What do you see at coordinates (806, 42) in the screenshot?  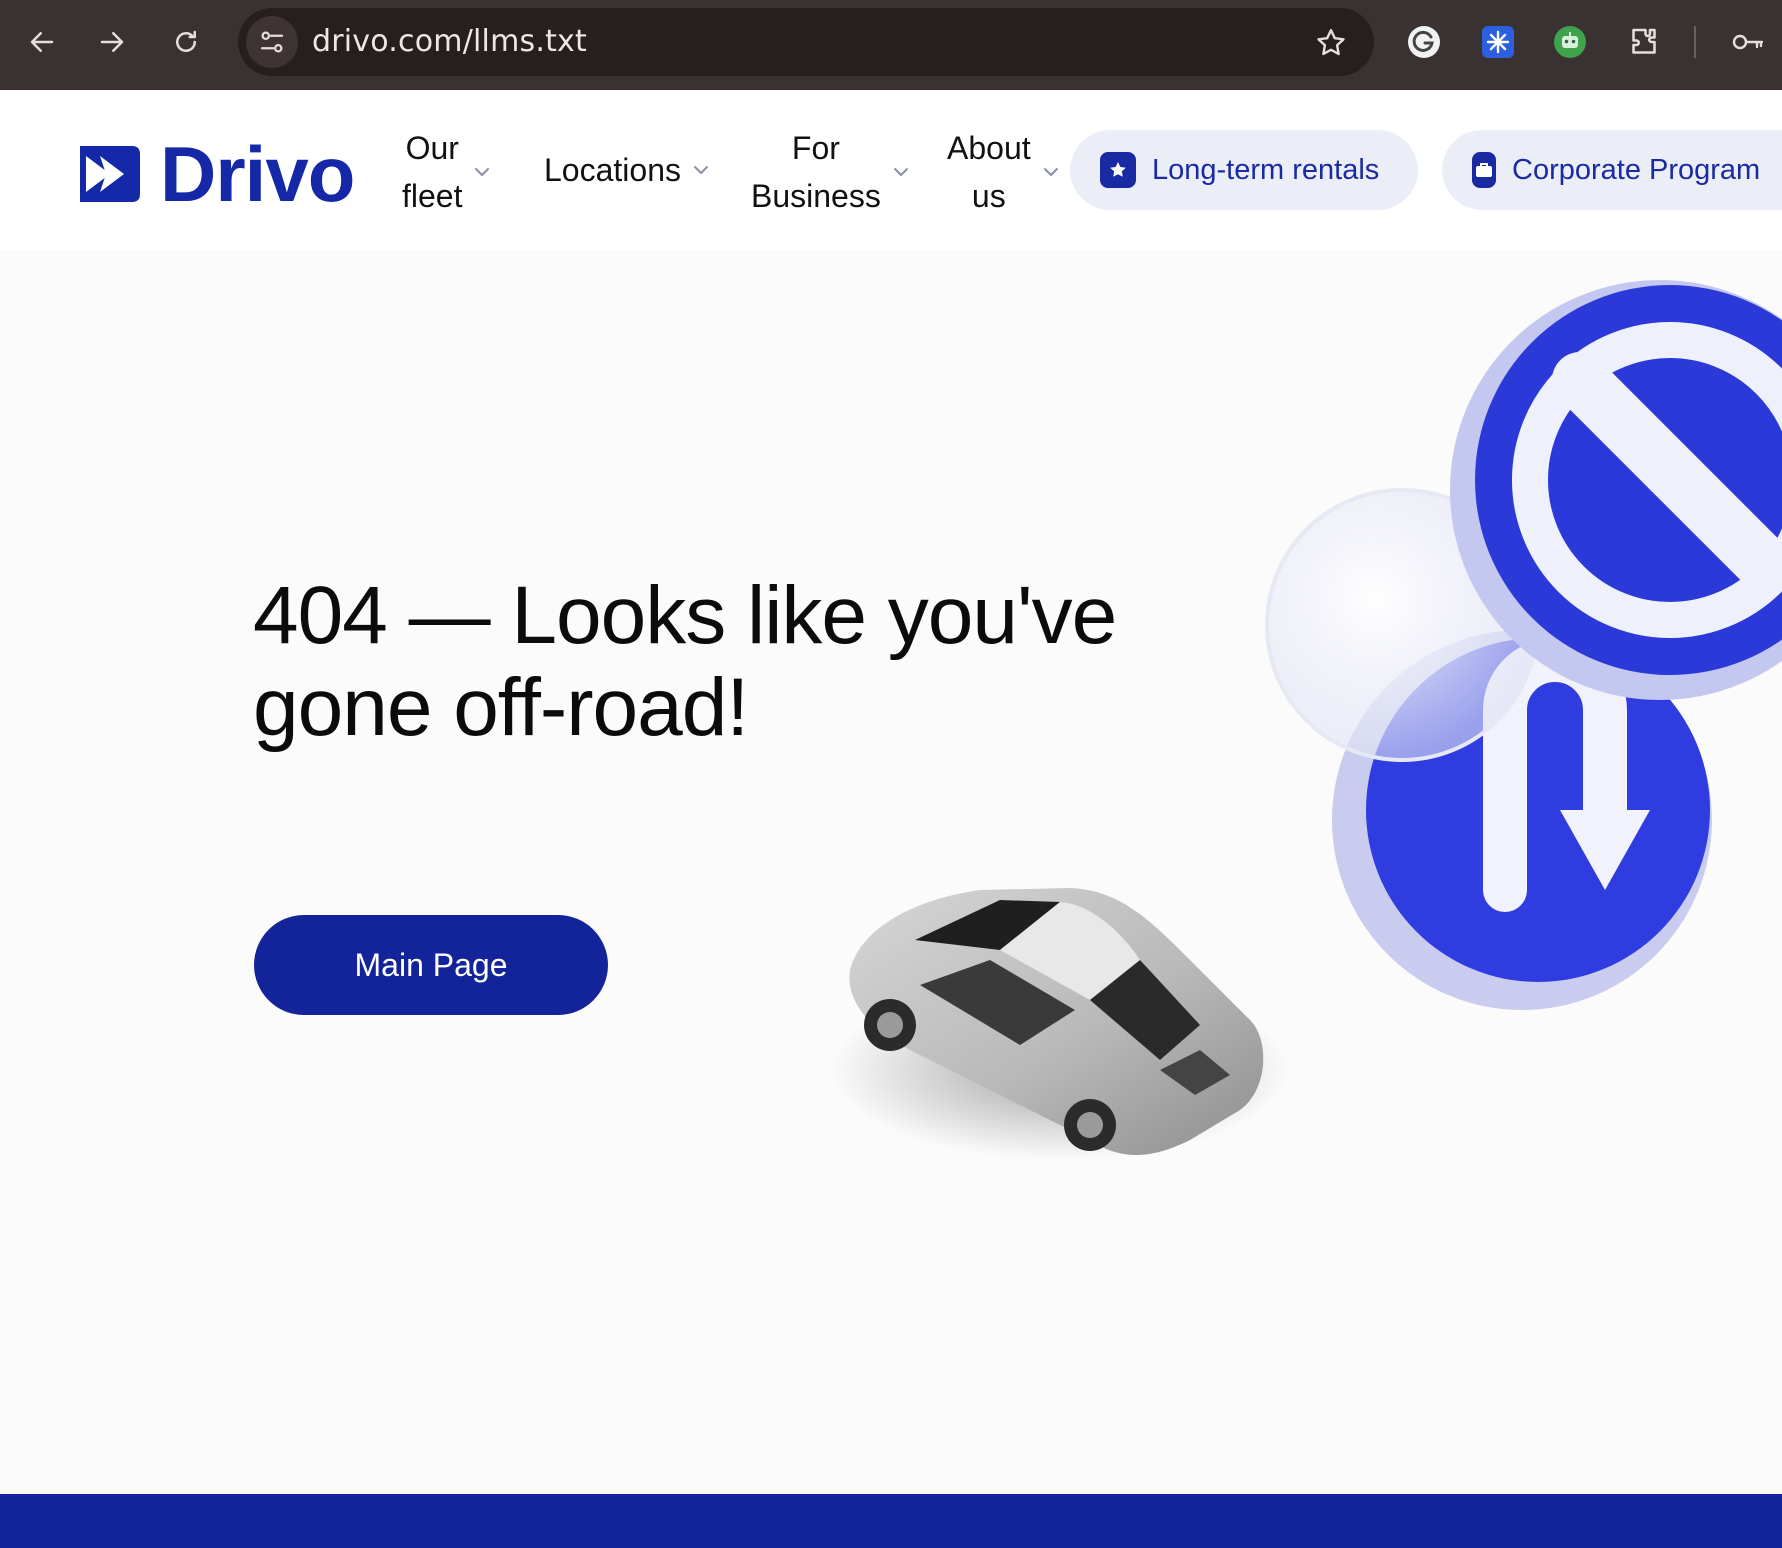 I see `address-bar: drivo.com/llms.txt` at bounding box center [806, 42].